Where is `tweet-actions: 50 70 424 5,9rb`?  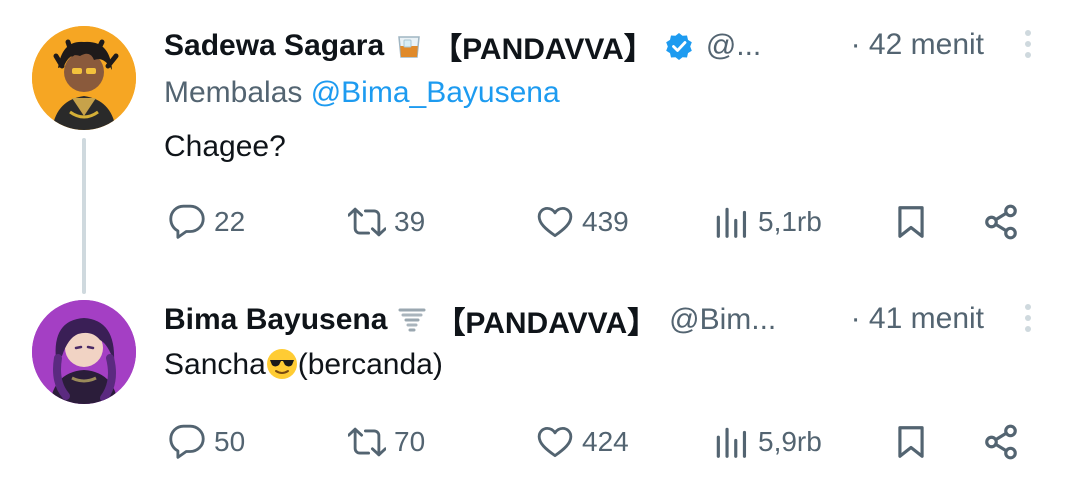 tweet-actions: 50 70 424 5,9rb is located at coordinates (604, 442).